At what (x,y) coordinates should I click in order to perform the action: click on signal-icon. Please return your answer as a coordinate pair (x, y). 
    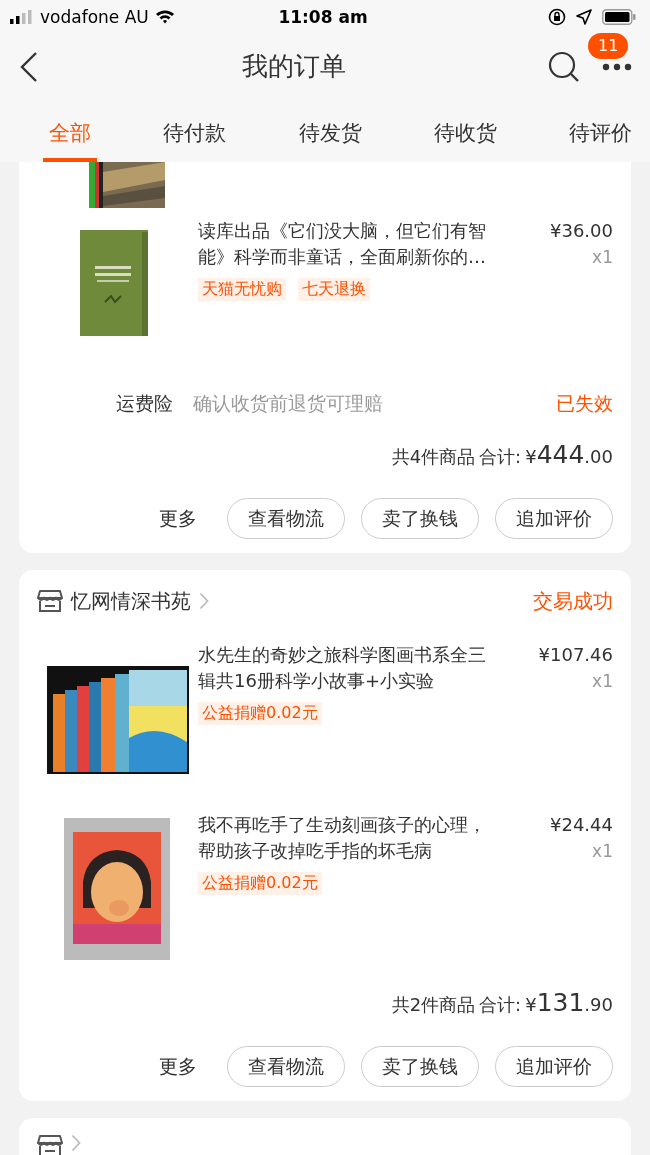
    Looking at the image, I should click on (22, 16).